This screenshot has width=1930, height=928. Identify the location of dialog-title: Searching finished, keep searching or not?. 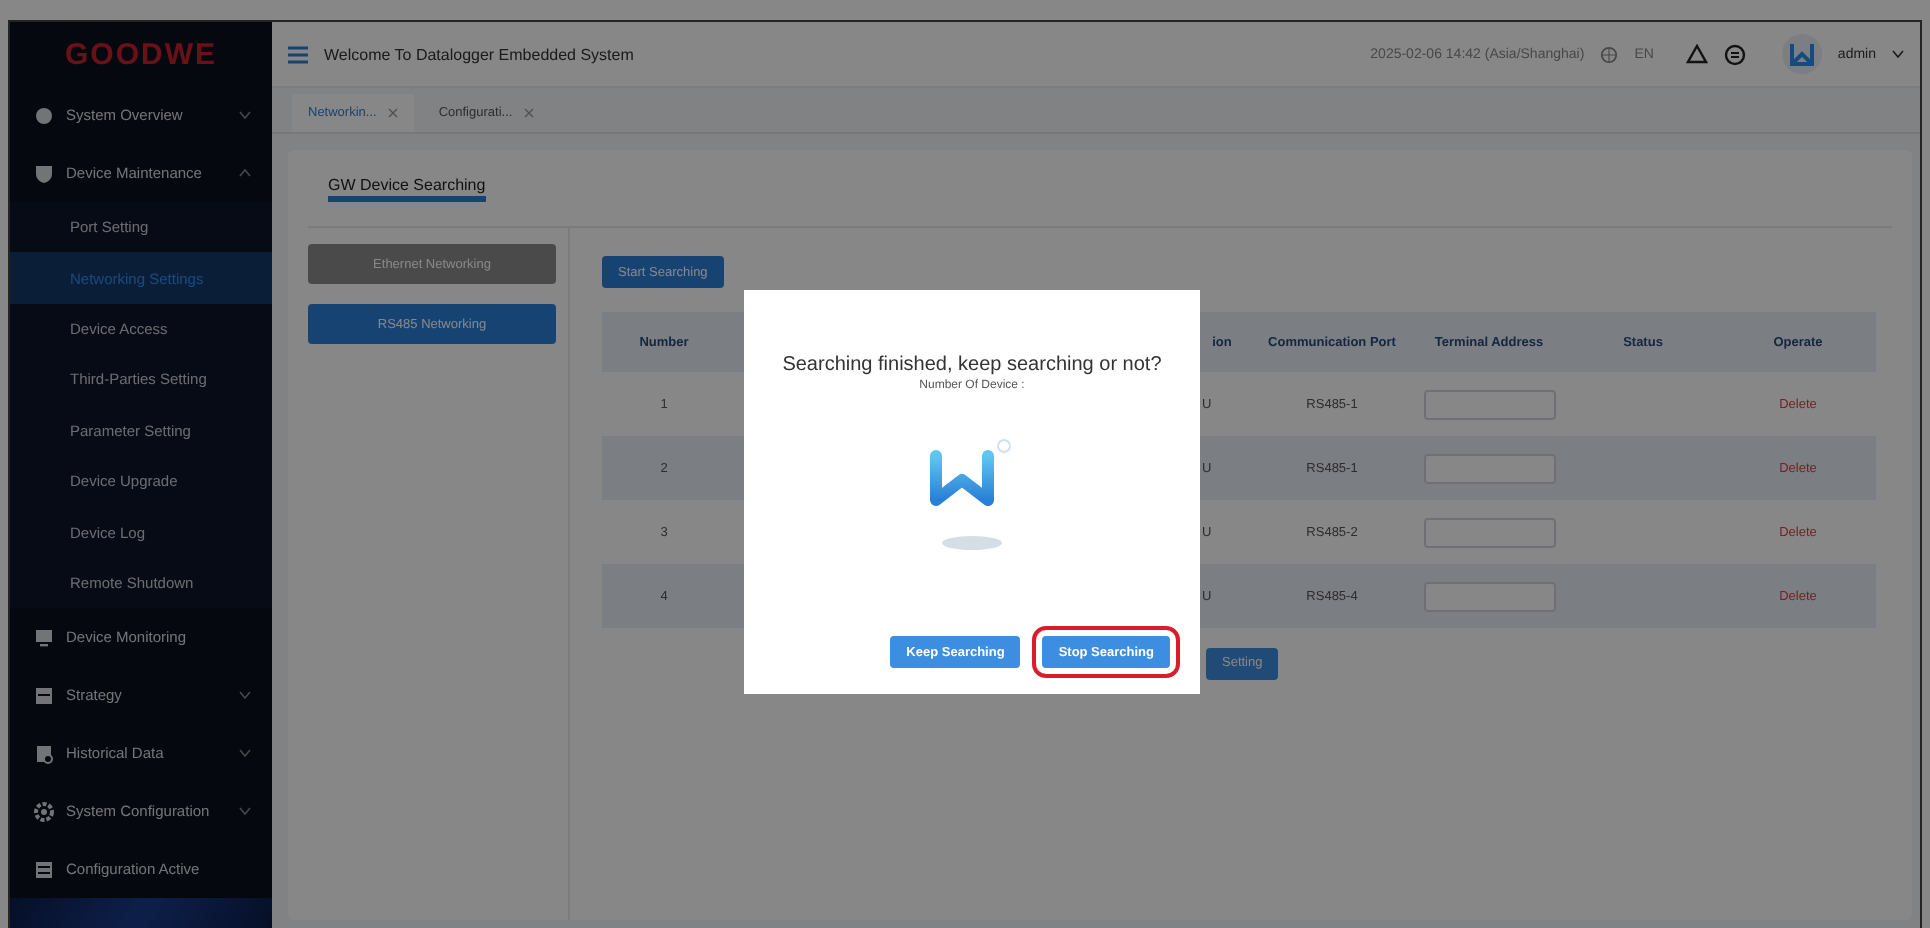
(972, 365).